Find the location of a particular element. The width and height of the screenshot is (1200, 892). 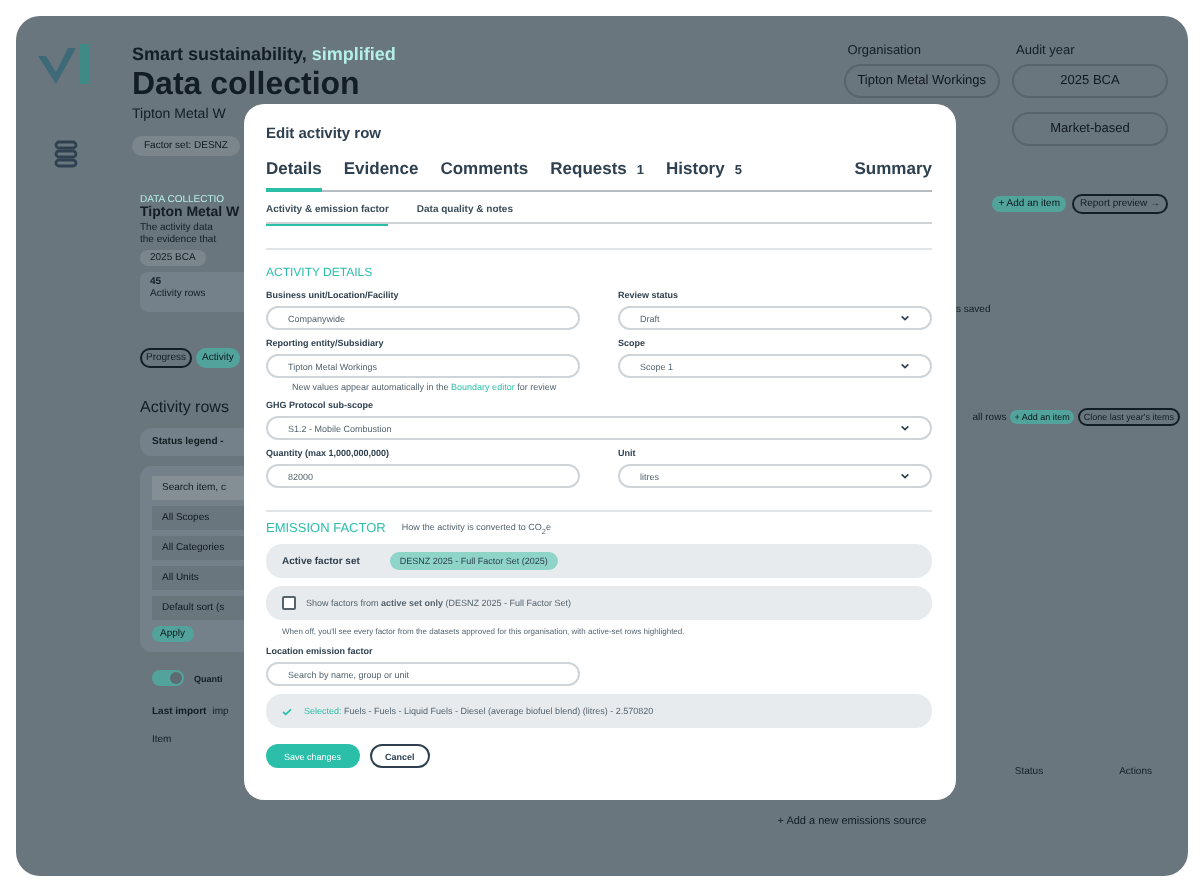

page-title: Data collection is located at coordinates (247, 86).